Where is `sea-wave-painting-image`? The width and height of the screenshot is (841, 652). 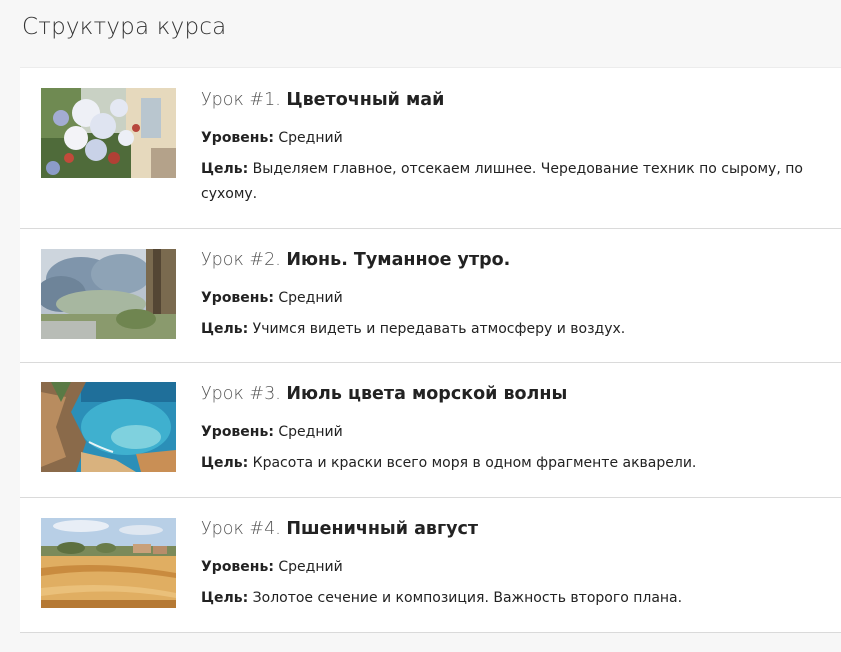 sea-wave-painting-image is located at coordinates (108, 427).